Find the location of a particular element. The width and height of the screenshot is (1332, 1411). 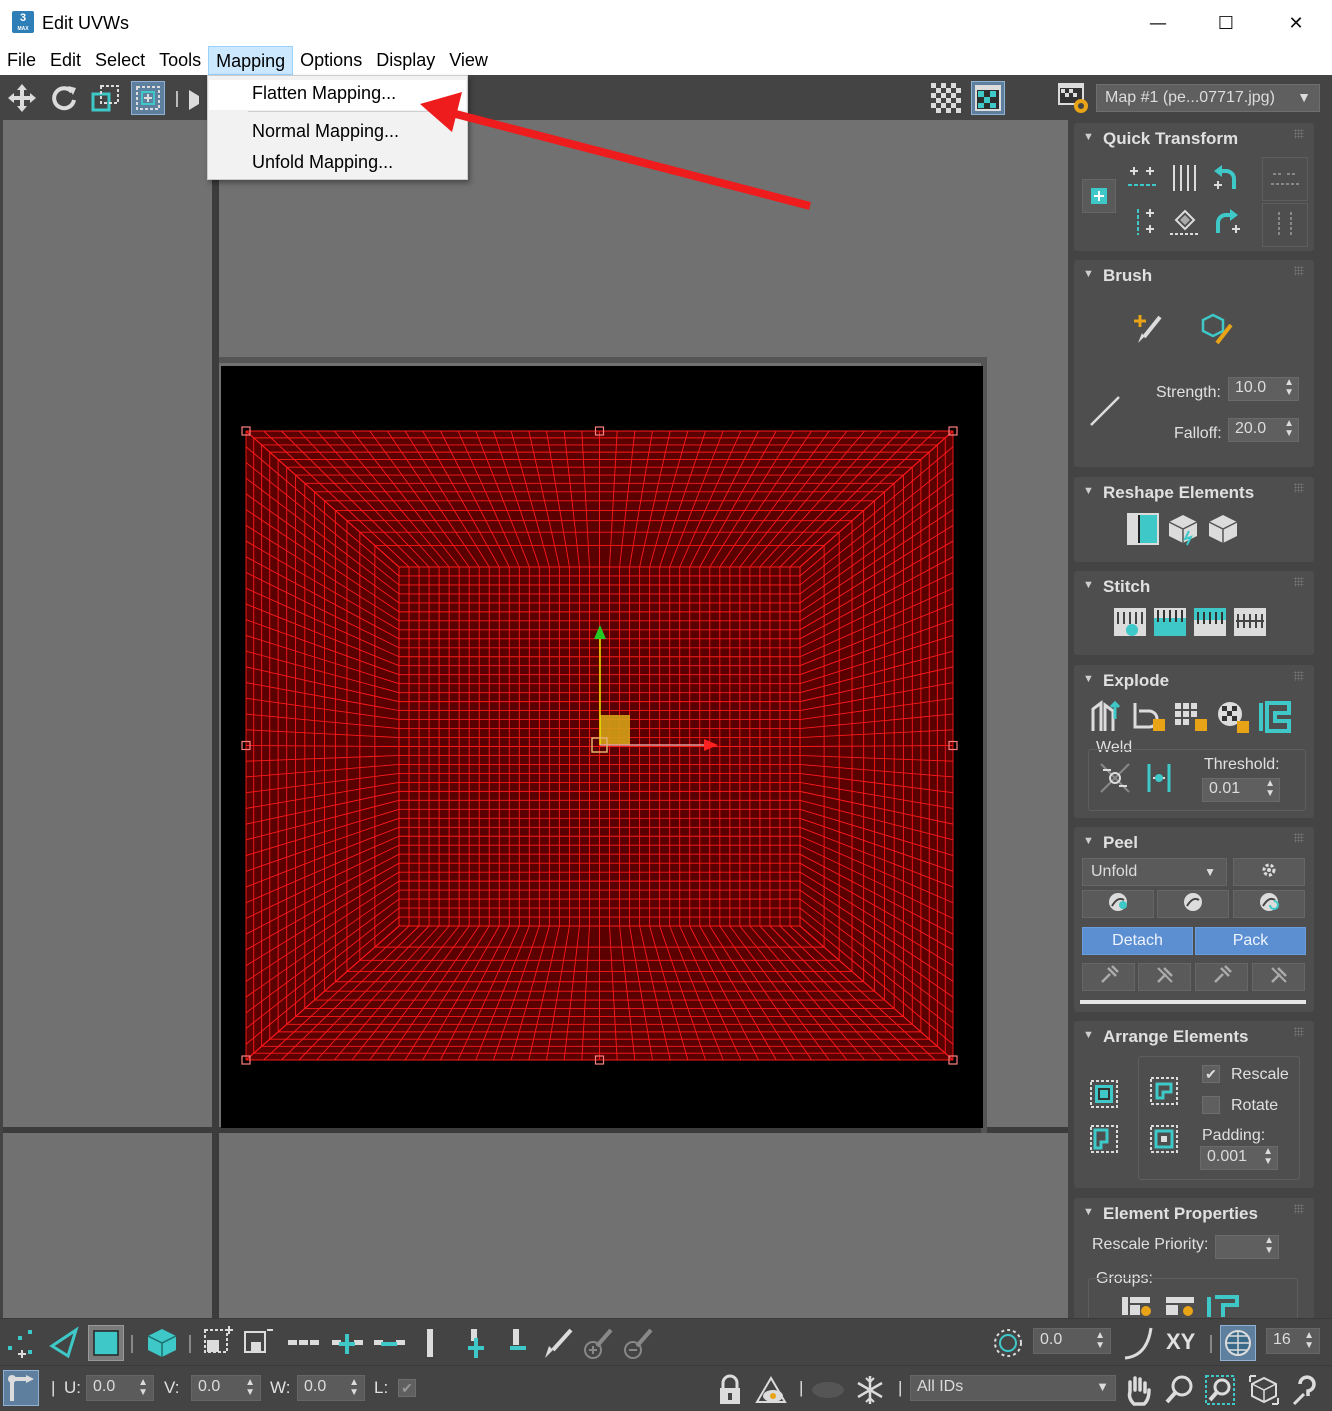

menu-mapping: Mapping is located at coordinates (251, 60).